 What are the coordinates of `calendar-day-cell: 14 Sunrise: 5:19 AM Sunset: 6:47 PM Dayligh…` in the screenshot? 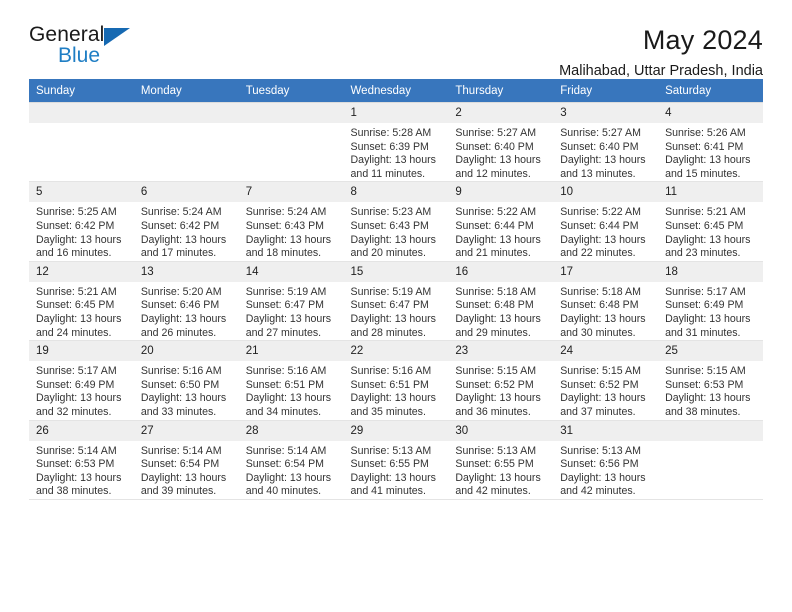 It's located at (291, 301).